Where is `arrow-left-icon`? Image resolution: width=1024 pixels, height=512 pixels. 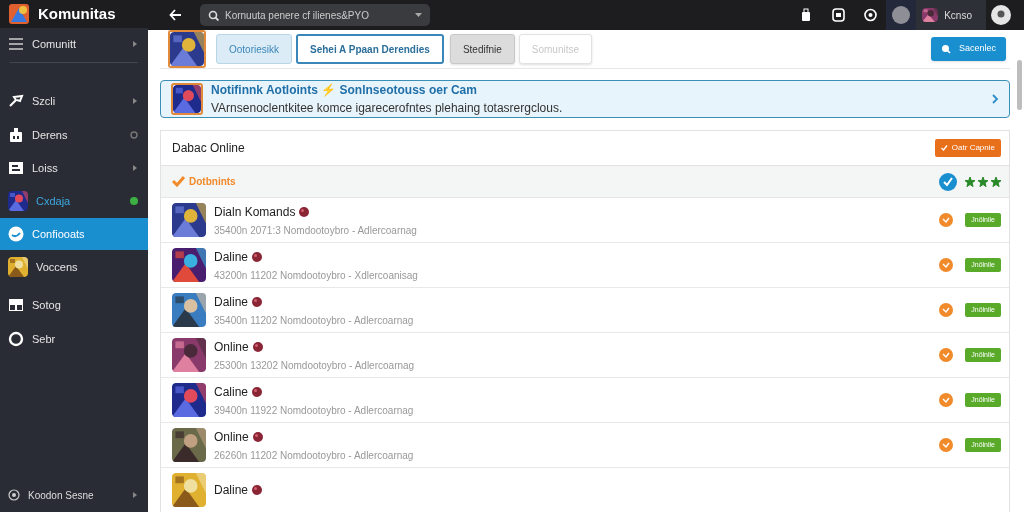 arrow-left-icon is located at coordinates (176, 15).